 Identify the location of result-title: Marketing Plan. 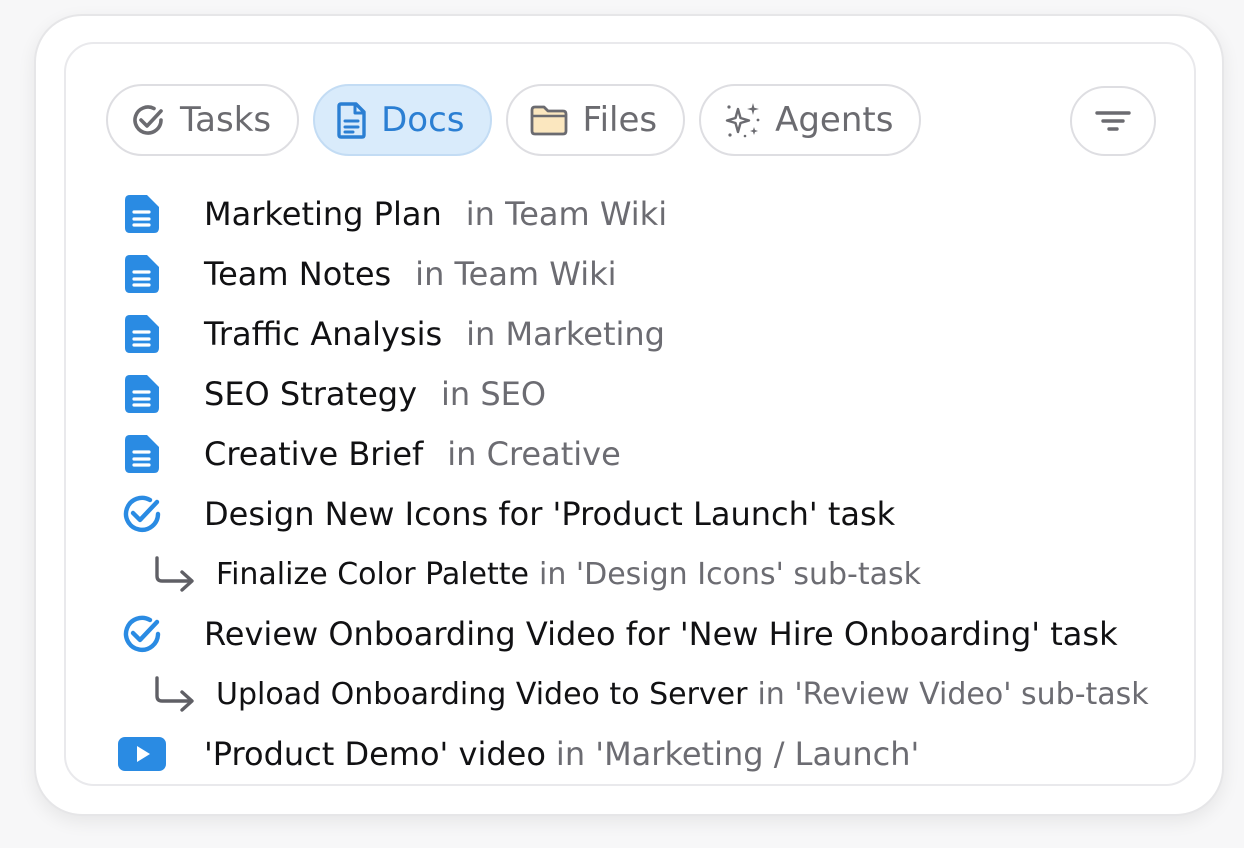
(323, 214).